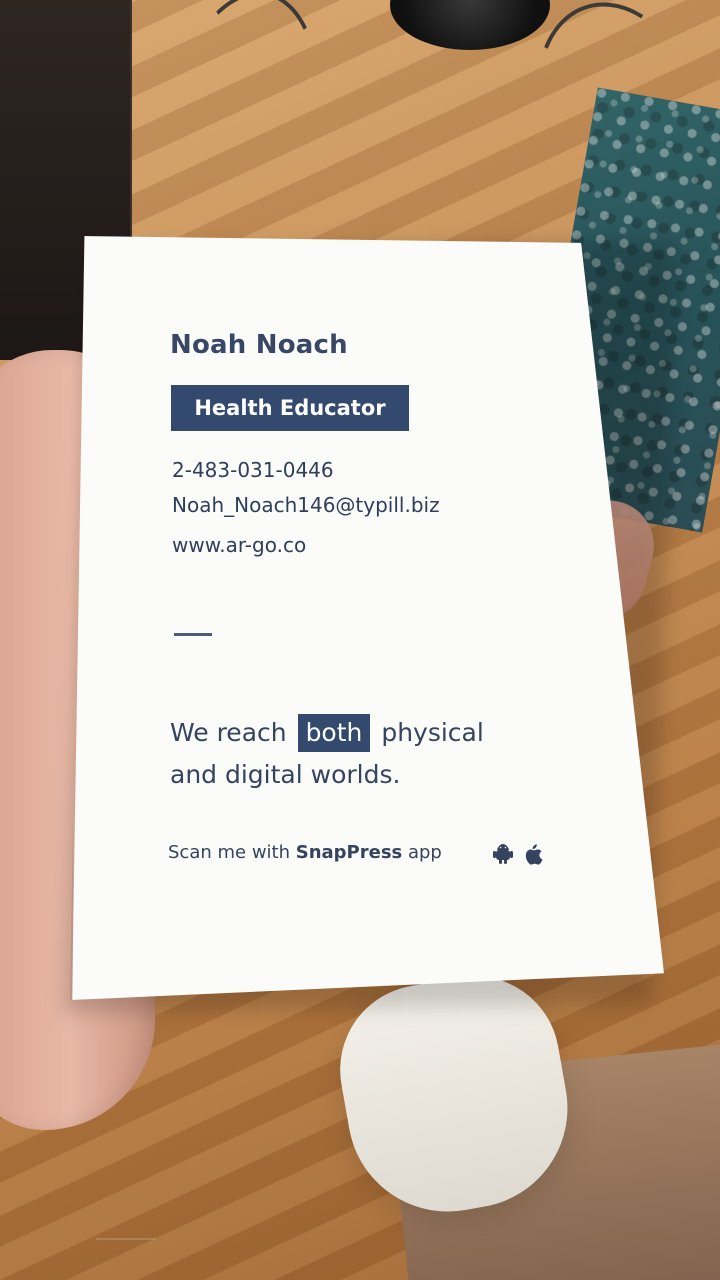 Image resolution: width=720 pixels, height=1280 pixels. I want to click on scan-prefix: Scan me with, so click(232, 852).